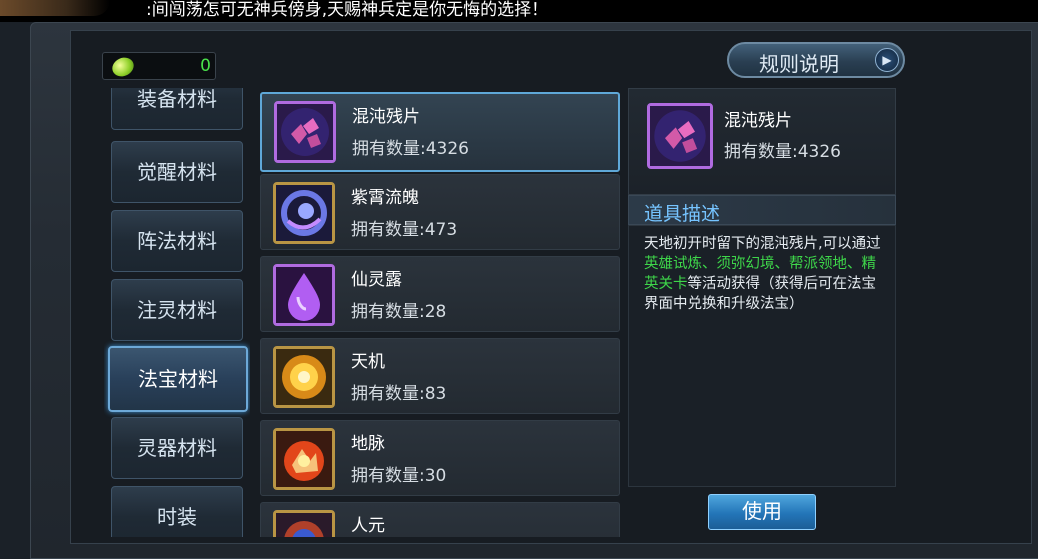  What do you see at coordinates (399, 476) in the screenshot?
I see `item-quantity: 拥有数量:30` at bounding box center [399, 476].